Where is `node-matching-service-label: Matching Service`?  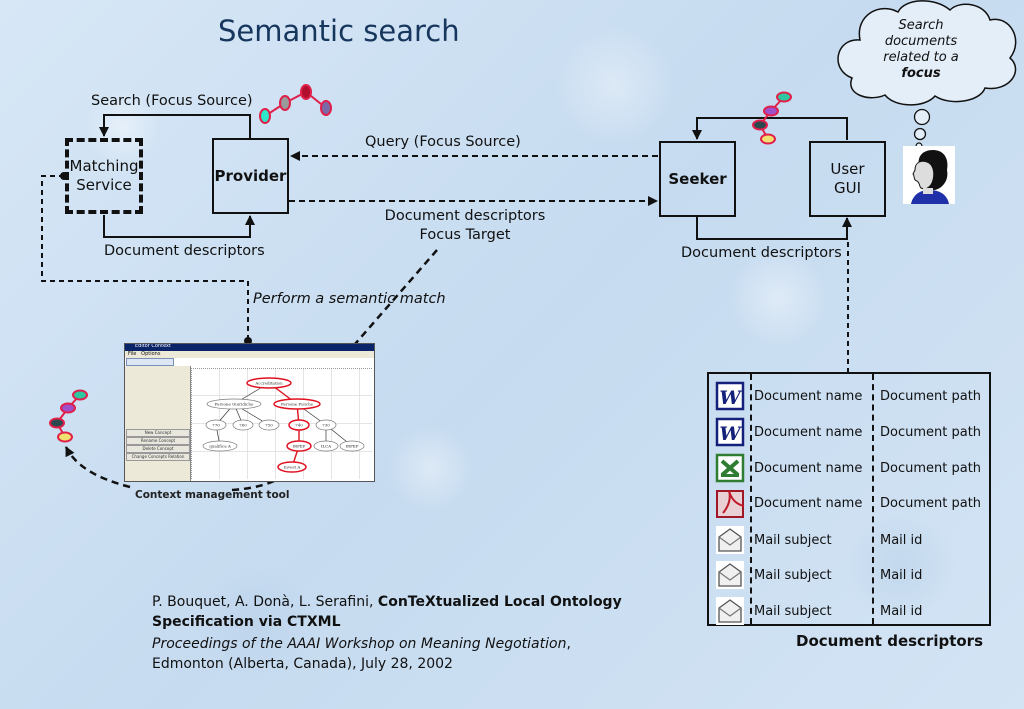
node-matching-service-label: Matching Service is located at coordinates (104, 175).